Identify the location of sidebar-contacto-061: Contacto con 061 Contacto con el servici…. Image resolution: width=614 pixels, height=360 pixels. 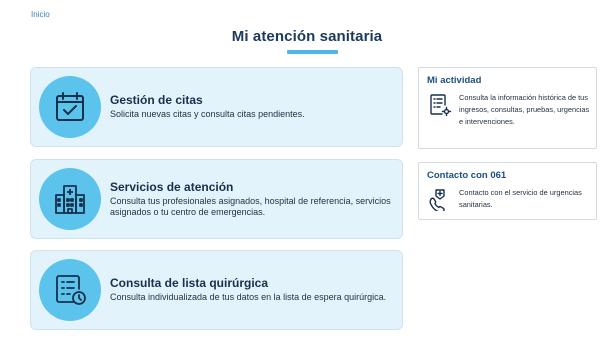
(507, 191).